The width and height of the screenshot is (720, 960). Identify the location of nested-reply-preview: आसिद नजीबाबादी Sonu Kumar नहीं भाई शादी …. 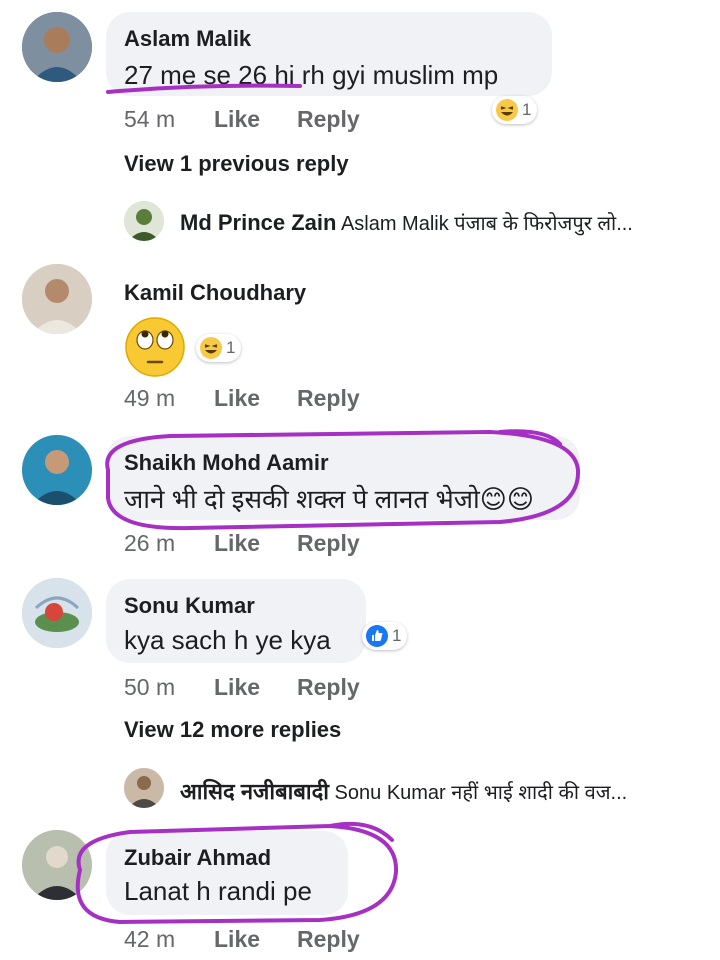
(403, 791).